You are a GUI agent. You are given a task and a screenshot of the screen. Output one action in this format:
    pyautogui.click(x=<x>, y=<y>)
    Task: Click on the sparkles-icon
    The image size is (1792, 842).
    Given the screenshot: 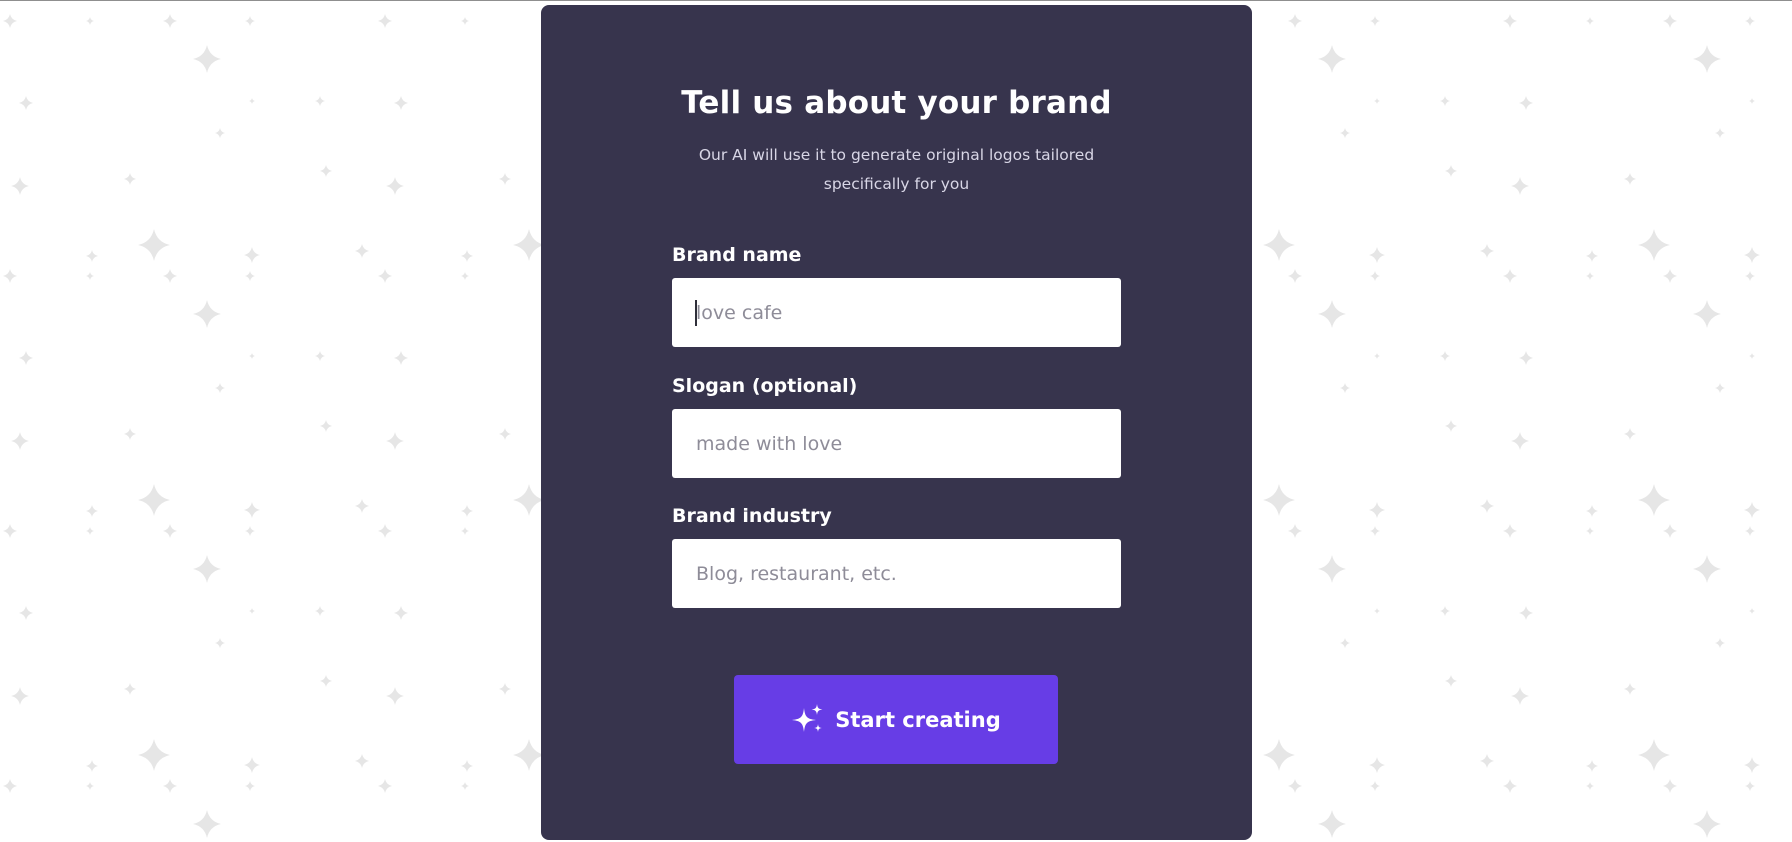 What is the action you would take?
    pyautogui.click(x=807, y=717)
    